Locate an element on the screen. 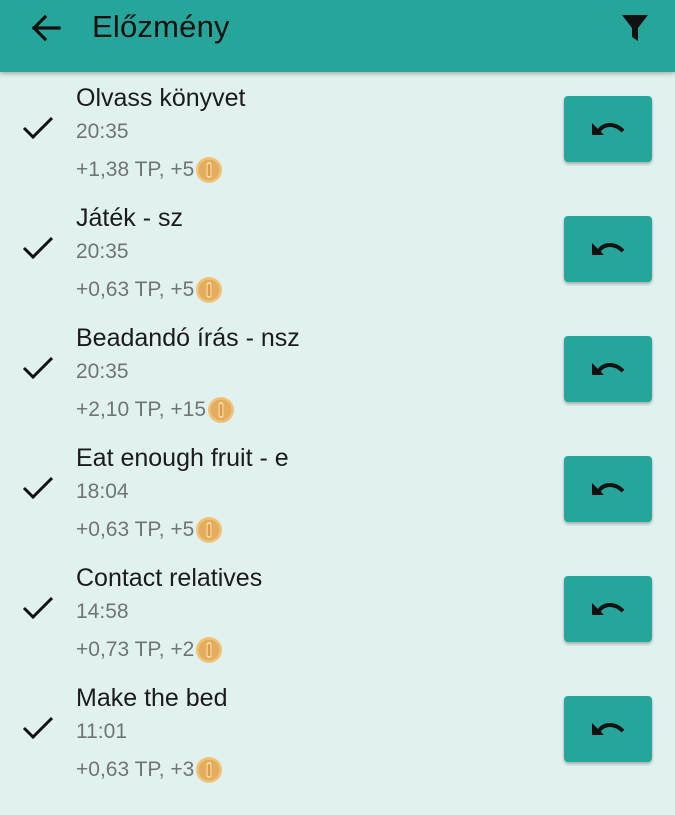 The height and width of the screenshot is (815, 675). reward-text: +0,63 TP, +3 is located at coordinates (149, 770).